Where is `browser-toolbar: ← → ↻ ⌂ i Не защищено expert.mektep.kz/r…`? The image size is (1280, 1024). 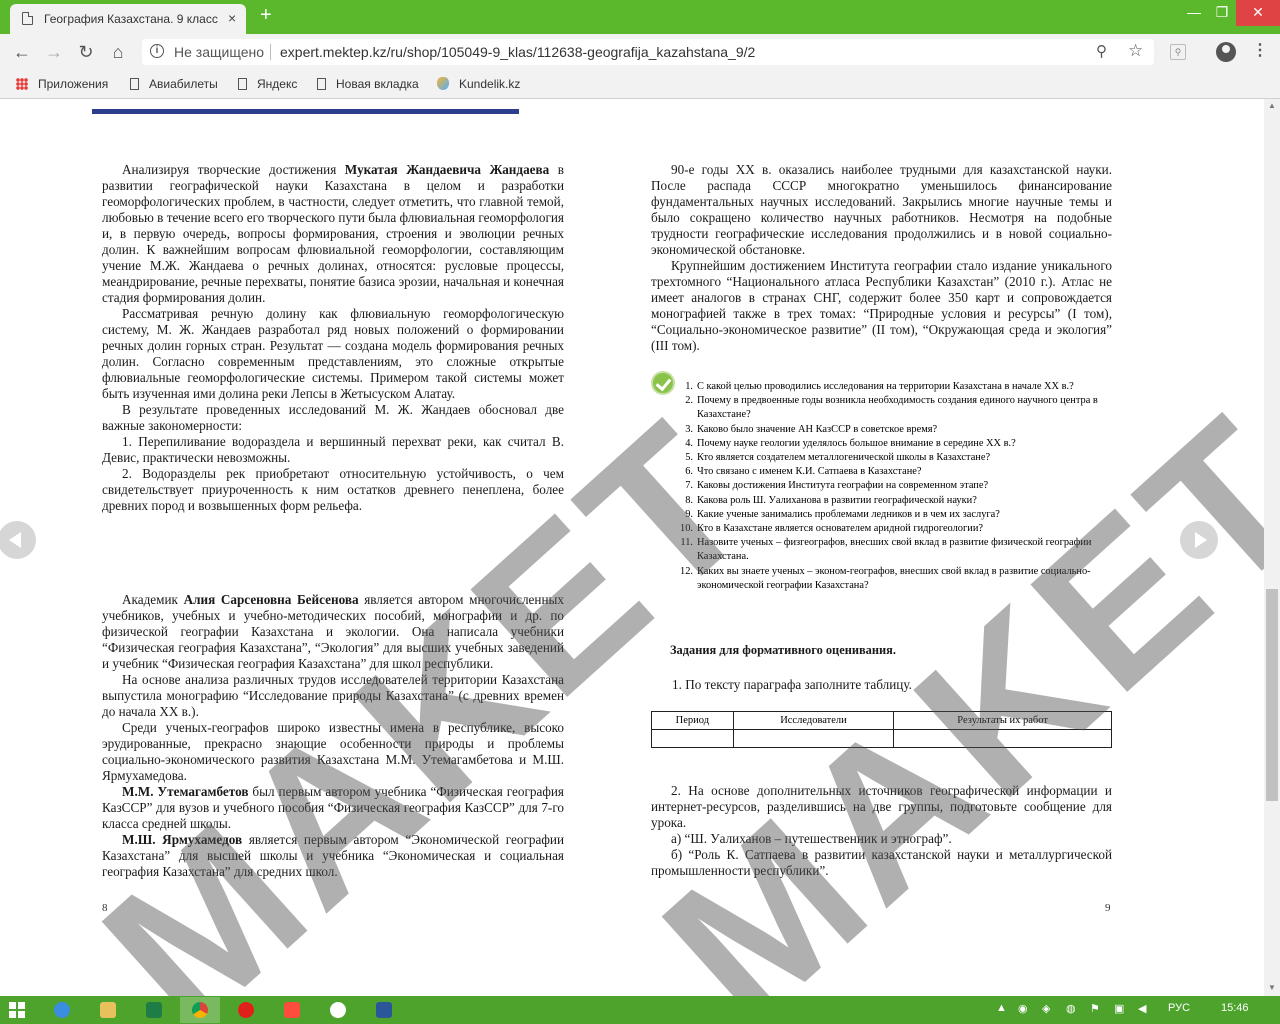
browser-toolbar: ← → ↻ ⌂ i Не защищено expert.mektep.kz/r… is located at coordinates (640, 52).